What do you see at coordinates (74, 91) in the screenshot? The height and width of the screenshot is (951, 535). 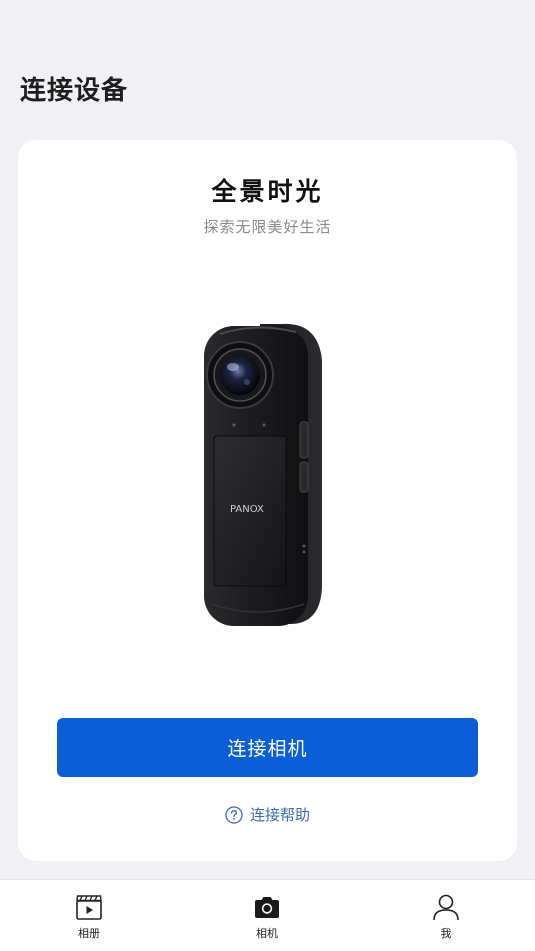 I see `page-title: 连接设备` at bounding box center [74, 91].